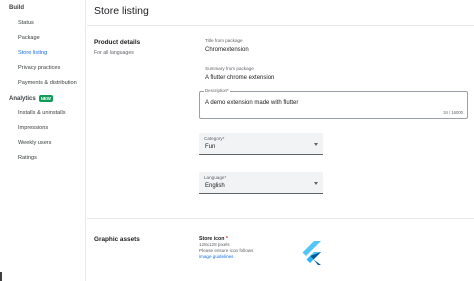 This screenshot has height=281, width=474. Describe the element at coordinates (1, 276) in the screenshot. I see `edge-marker` at that location.